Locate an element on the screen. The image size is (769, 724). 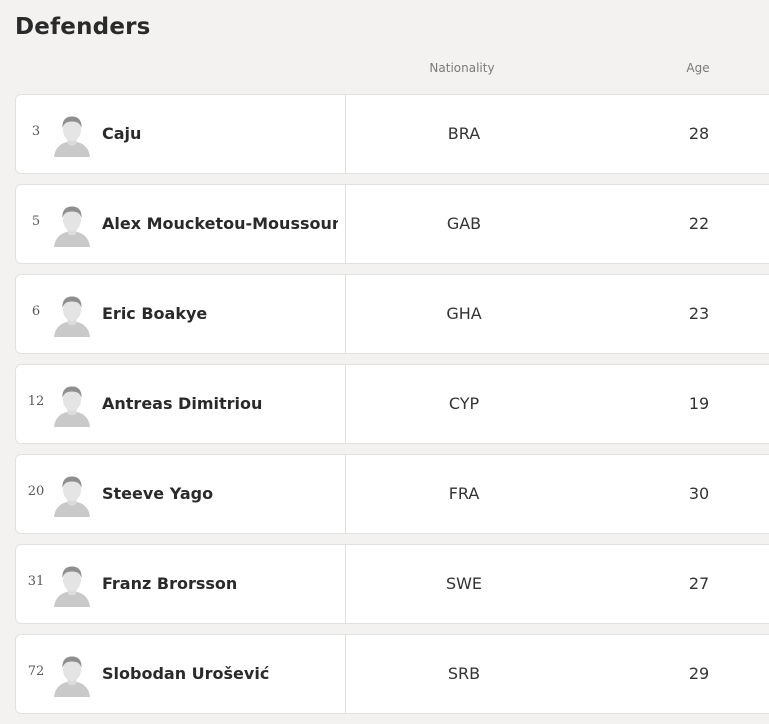
player-cell: 12 Antreas Dimitriou is located at coordinates (181, 404).